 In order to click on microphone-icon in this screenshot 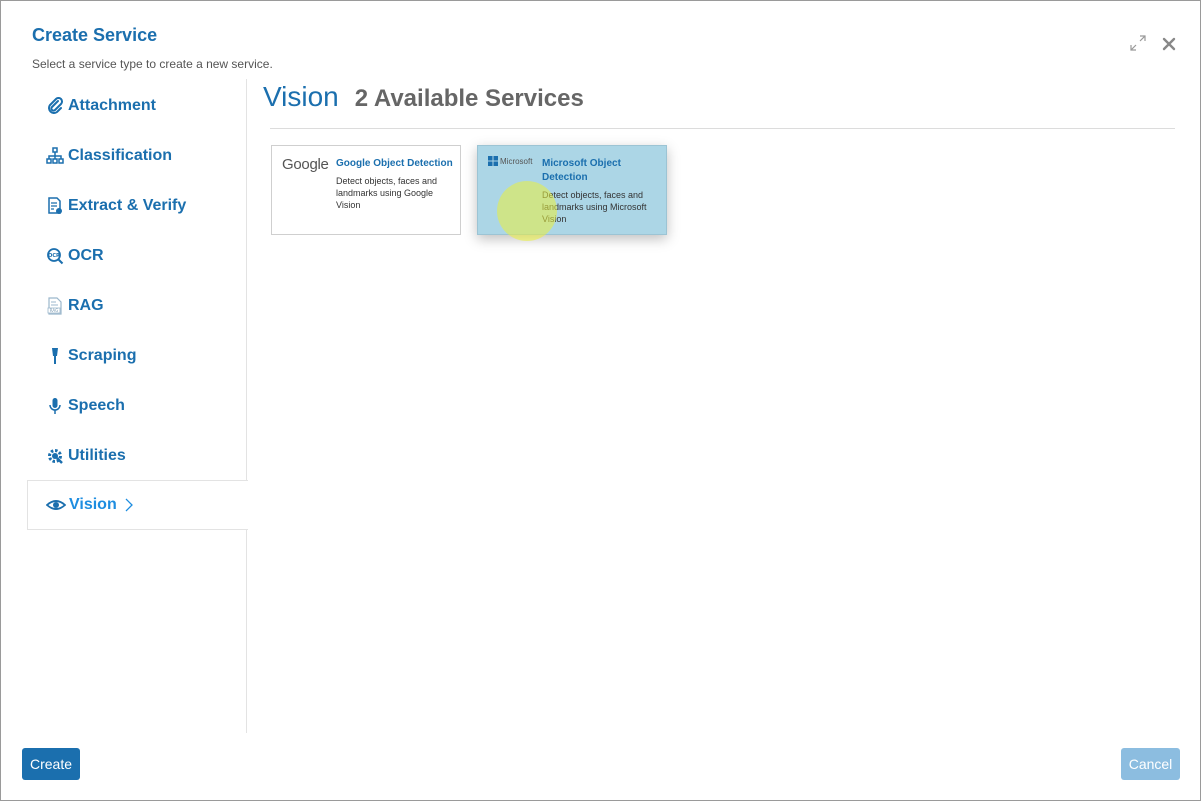, I will do `click(55, 406)`.